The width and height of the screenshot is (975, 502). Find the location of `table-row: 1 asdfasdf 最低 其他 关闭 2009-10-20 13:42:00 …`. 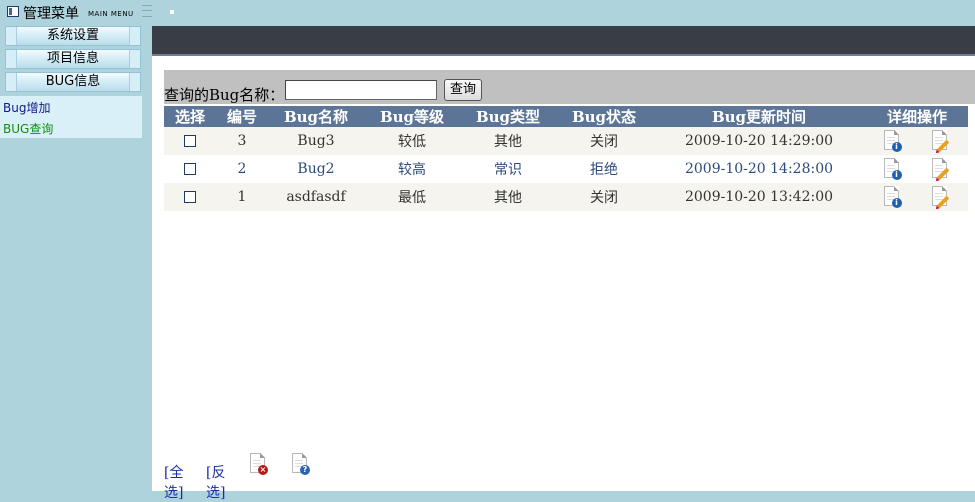

table-row: 1 asdfasdf 最低 其他 关闭 2009-10-20 13:42:00 … is located at coordinates (566, 197).